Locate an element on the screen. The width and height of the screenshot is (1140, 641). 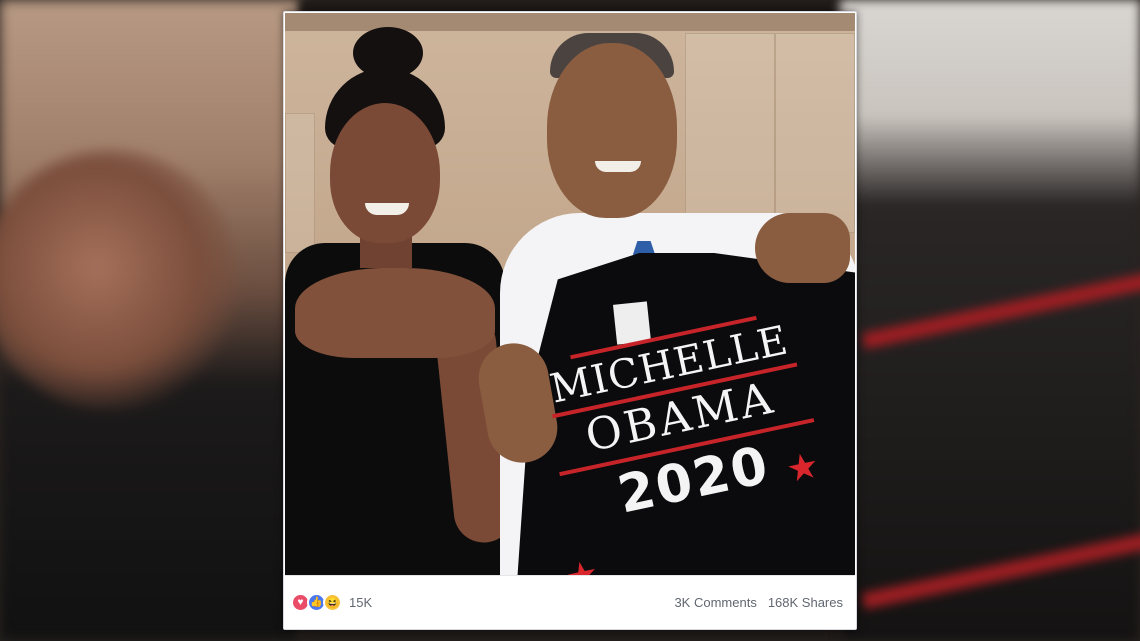
heart-hands is located at coordinates (395, 313).